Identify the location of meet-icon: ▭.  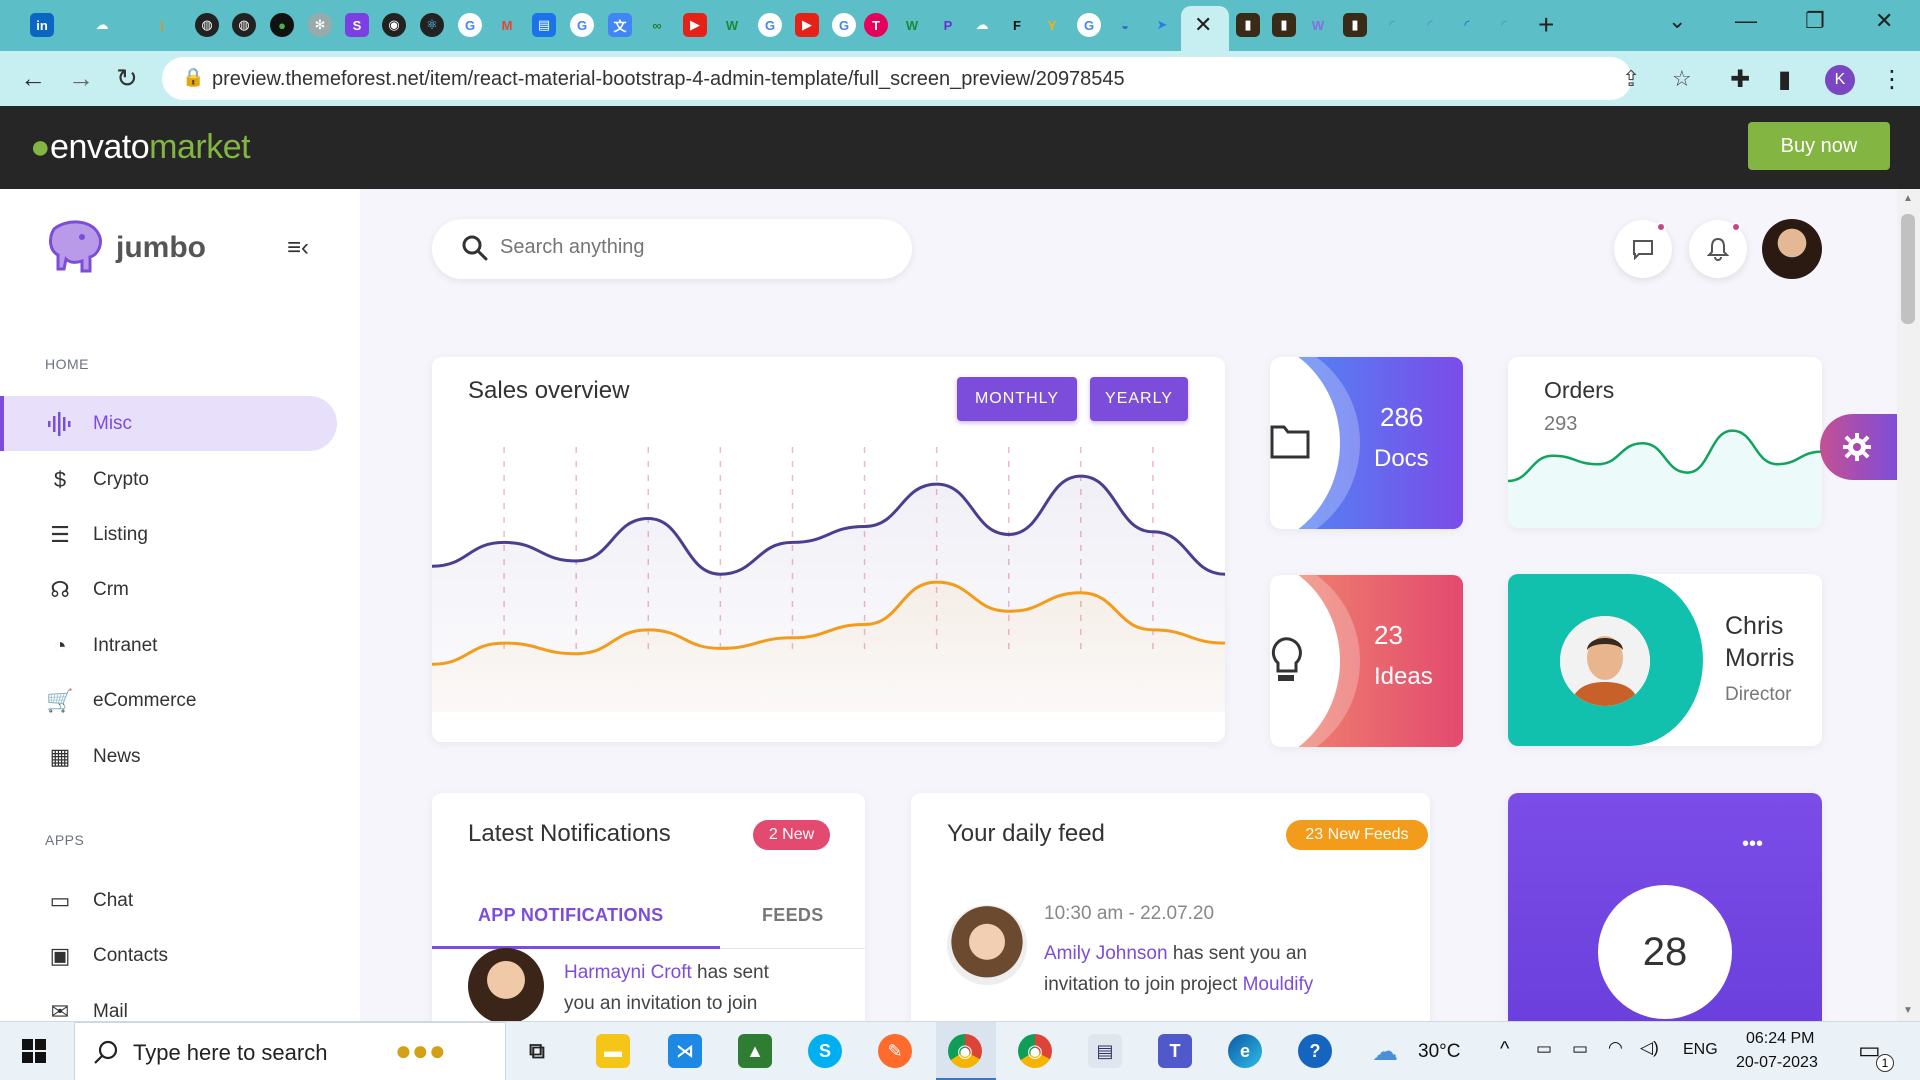
(1544, 1049).